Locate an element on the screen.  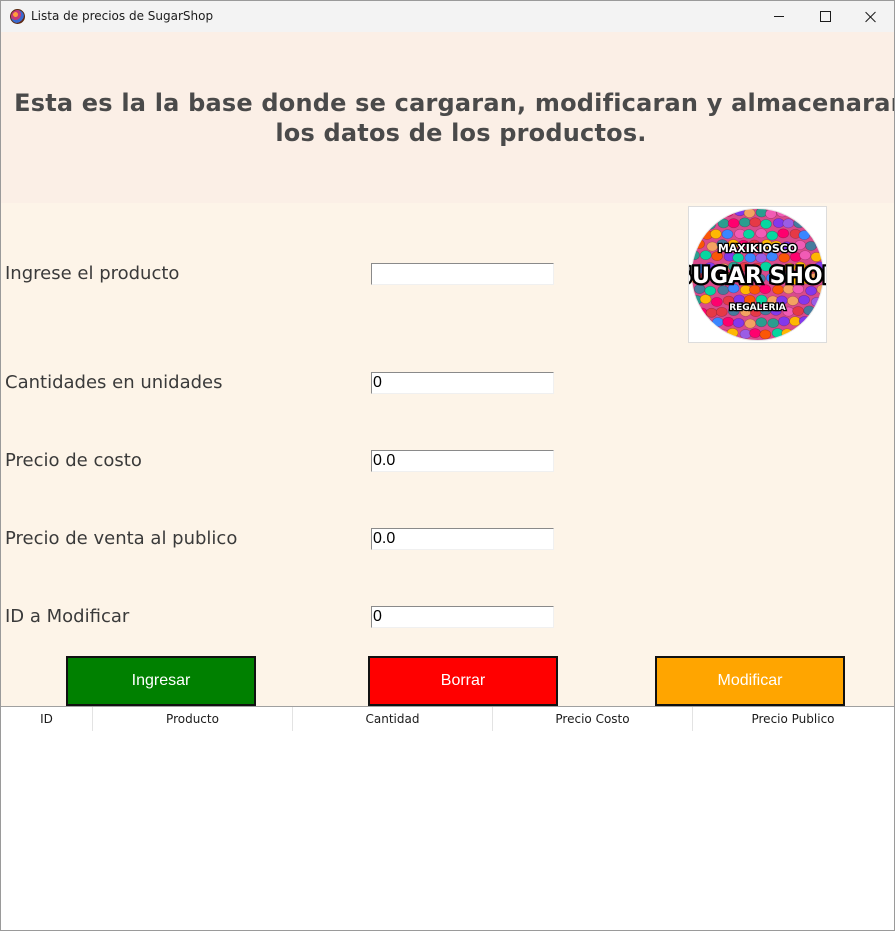
maximize-button is located at coordinates (825, 16).